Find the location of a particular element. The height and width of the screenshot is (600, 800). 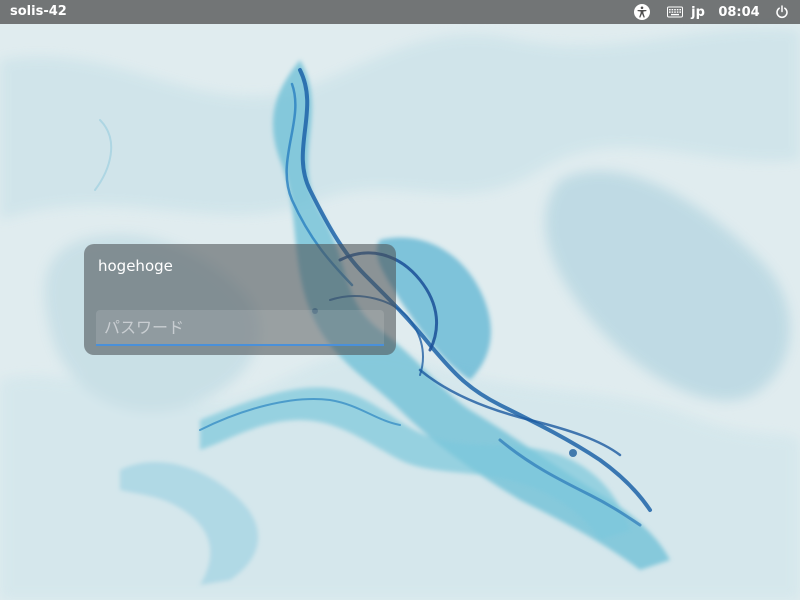

keyboard-layout-indicator: jp is located at coordinates (698, 12).